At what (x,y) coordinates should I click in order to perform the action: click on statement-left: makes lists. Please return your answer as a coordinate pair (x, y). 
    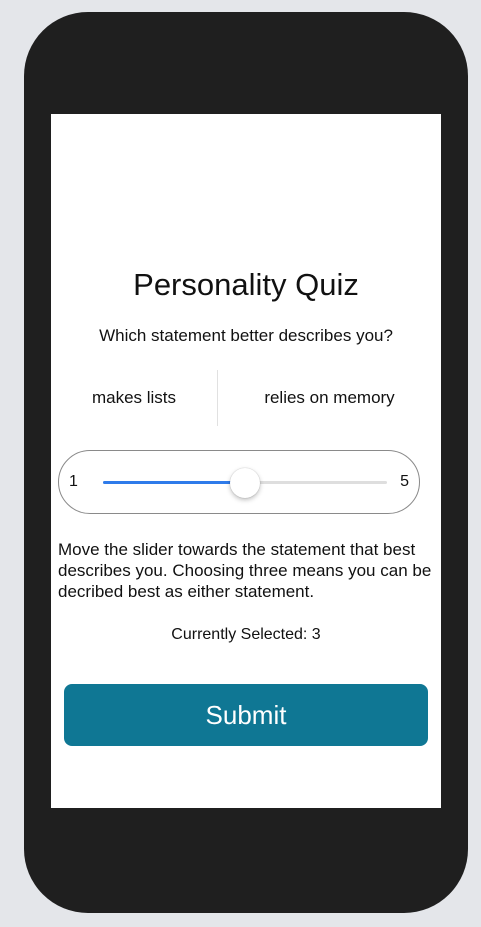
    Looking at the image, I should click on (134, 398).